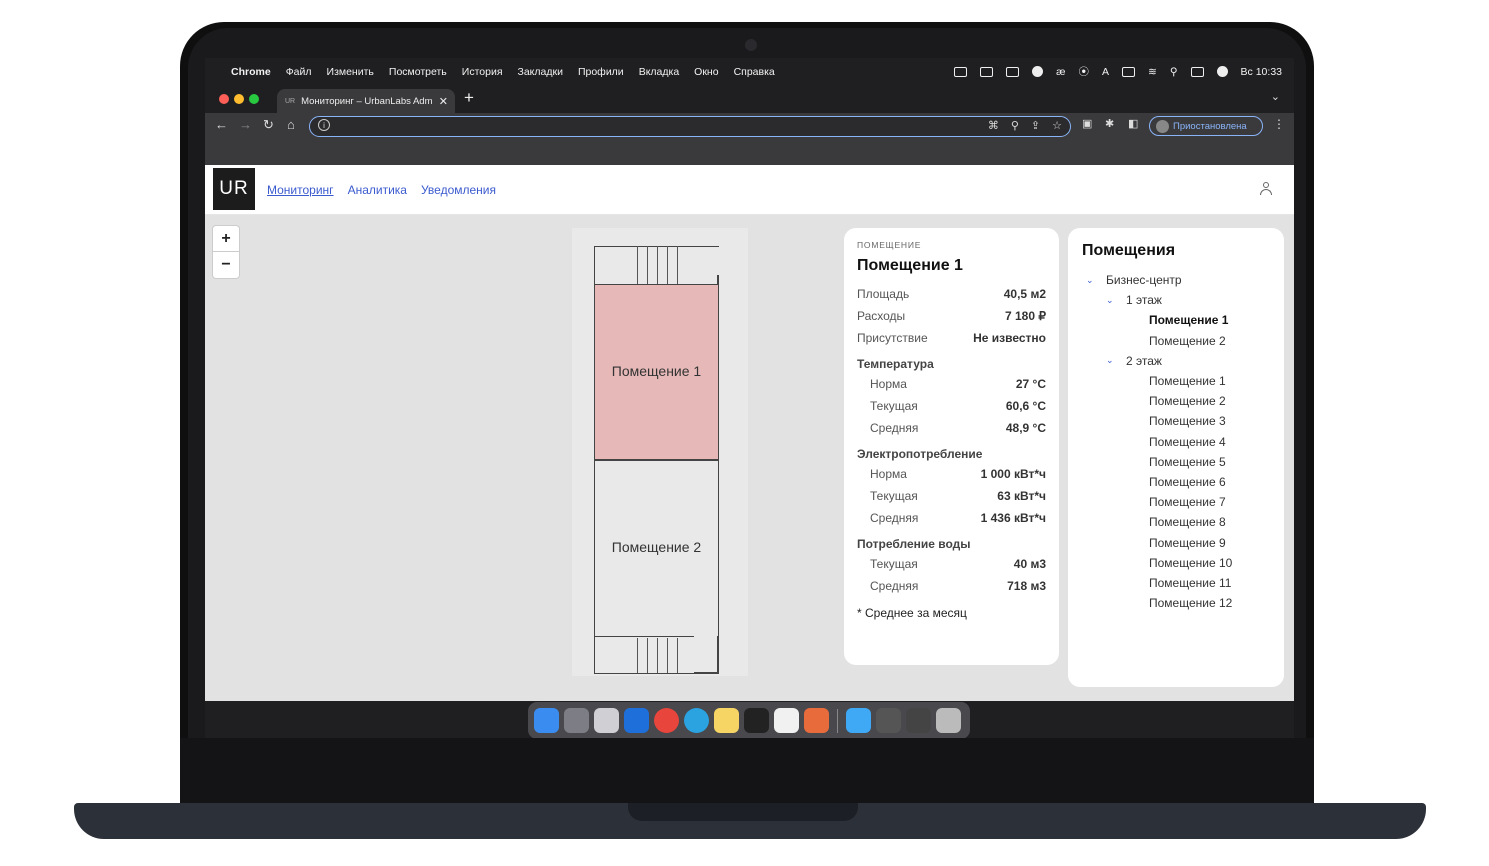 The image size is (1489, 866). Describe the element at coordinates (656, 372) in the screenshot. I see `room-1: Помещение 1` at that location.